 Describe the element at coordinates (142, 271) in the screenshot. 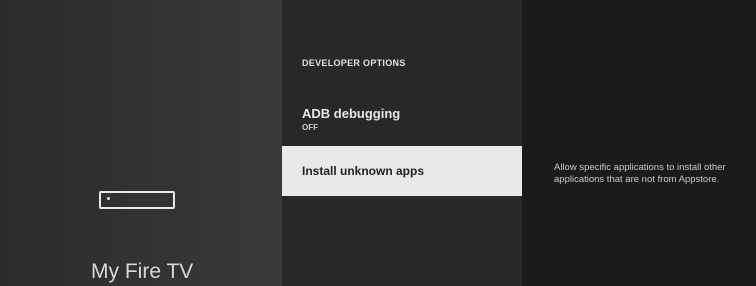

I see `page-title: My Fire TV` at that location.